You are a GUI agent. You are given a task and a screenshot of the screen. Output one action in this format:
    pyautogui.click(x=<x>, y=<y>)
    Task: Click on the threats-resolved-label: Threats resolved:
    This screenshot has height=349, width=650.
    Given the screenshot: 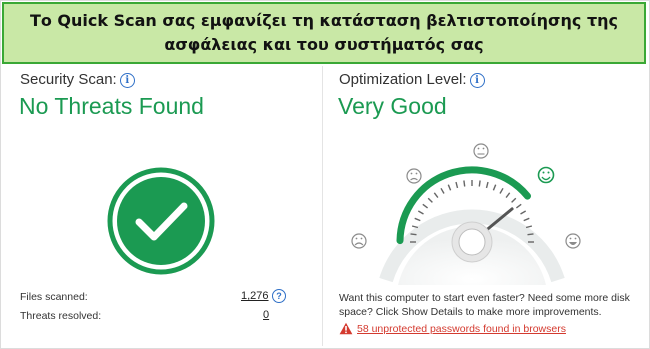 What is the action you would take?
    pyautogui.click(x=61, y=316)
    